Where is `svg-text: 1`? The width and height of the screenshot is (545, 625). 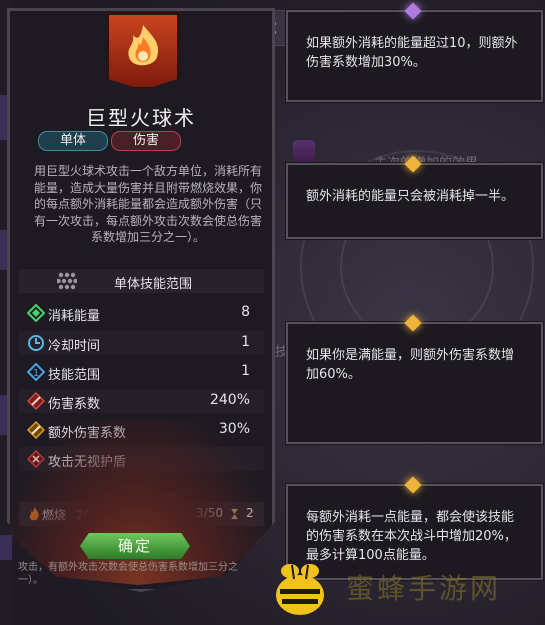 svg-text: 1 is located at coordinates (36, 373).